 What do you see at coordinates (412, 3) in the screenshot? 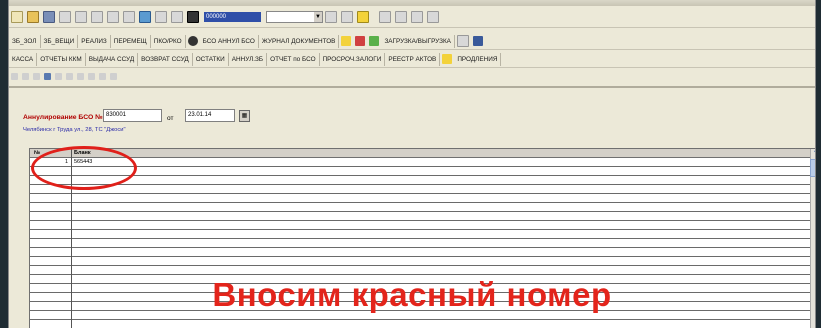
I see `title-bar` at bounding box center [412, 3].